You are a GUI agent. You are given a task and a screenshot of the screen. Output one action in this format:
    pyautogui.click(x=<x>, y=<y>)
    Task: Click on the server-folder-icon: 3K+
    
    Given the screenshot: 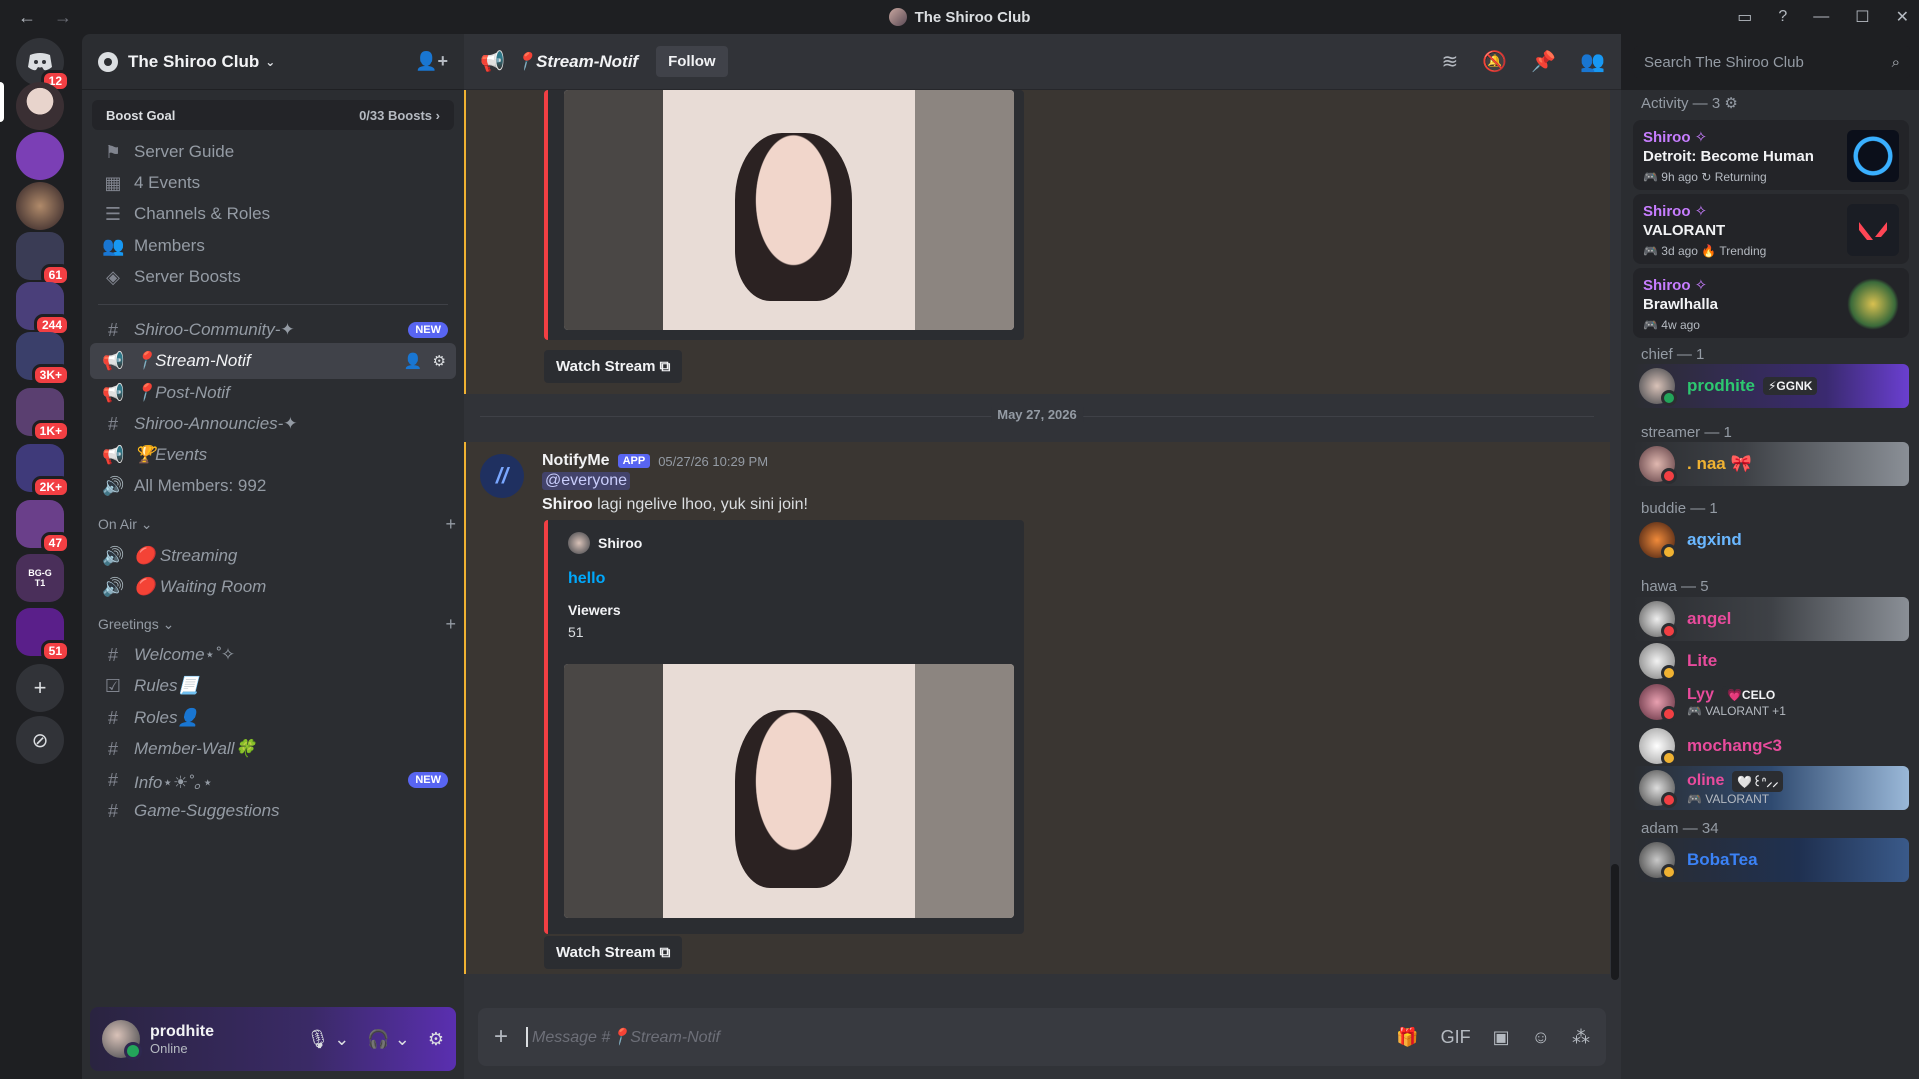 What is the action you would take?
    pyautogui.click(x=43, y=359)
    